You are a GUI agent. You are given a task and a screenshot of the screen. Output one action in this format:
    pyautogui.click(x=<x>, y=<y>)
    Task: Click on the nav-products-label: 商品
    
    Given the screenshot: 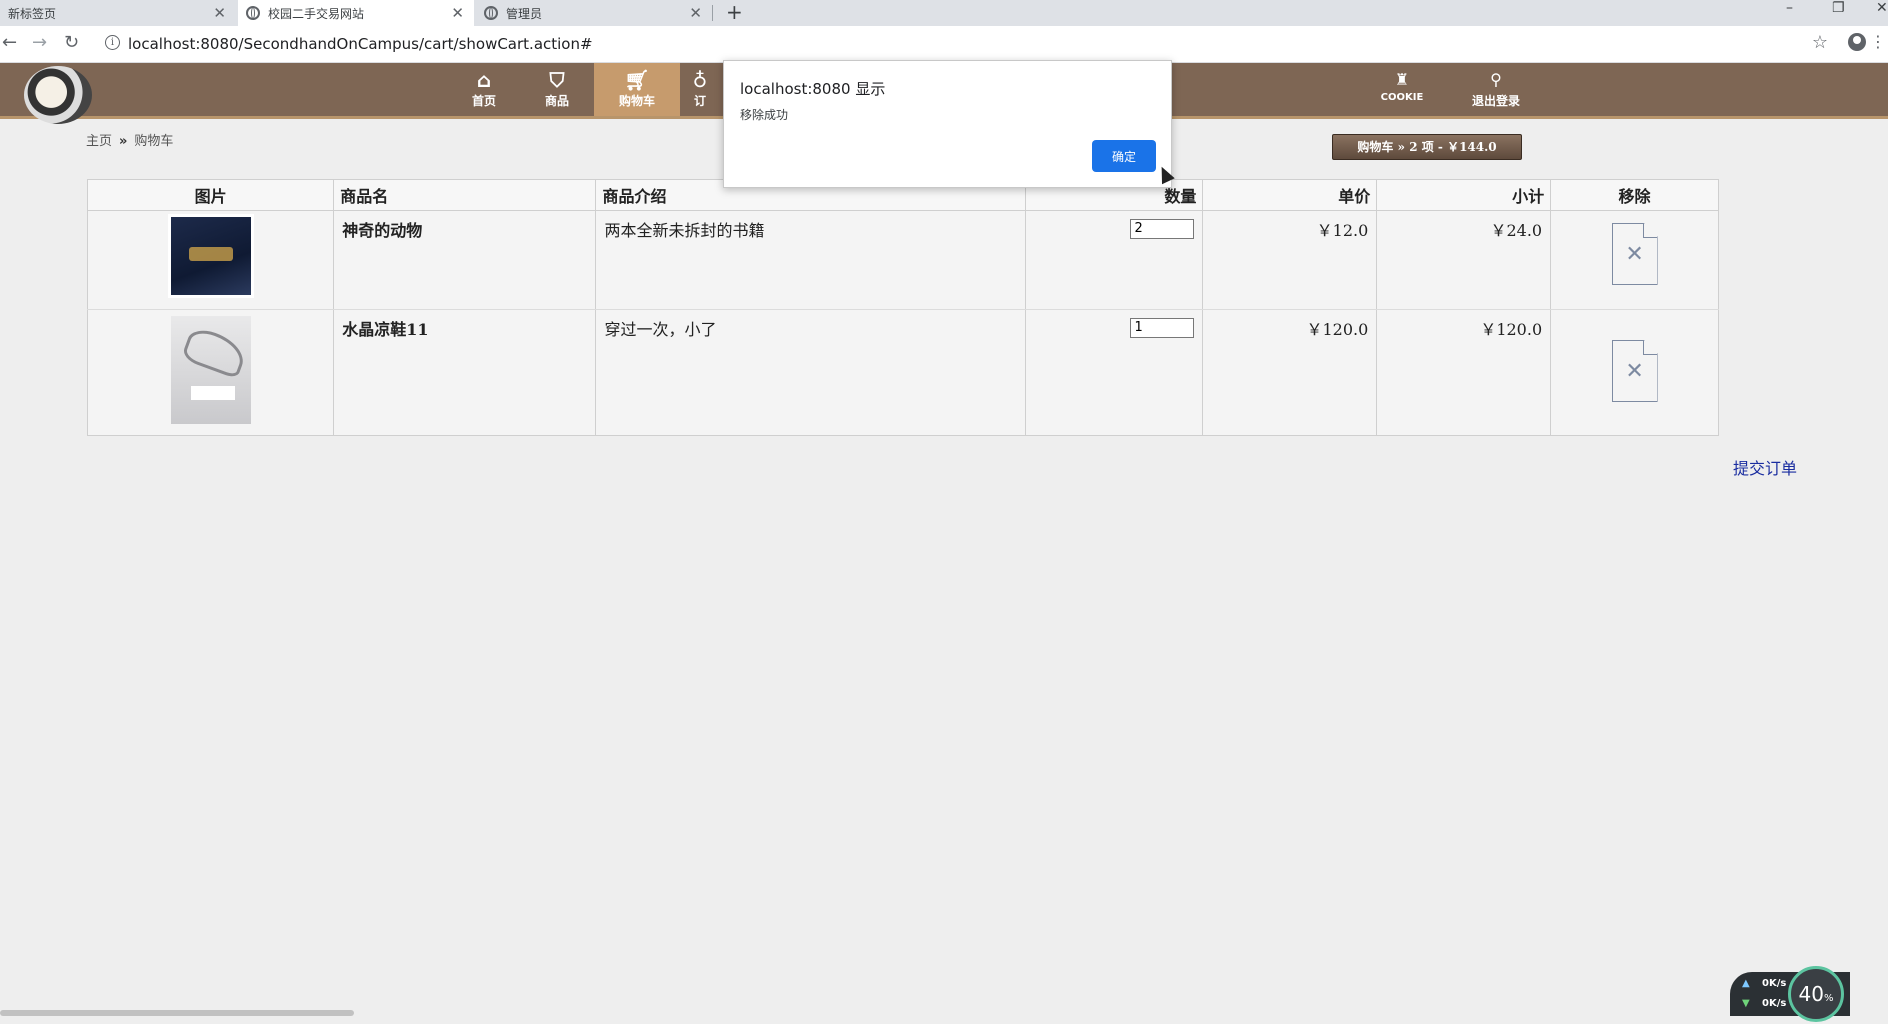 What is the action you would take?
    pyautogui.click(x=556, y=101)
    